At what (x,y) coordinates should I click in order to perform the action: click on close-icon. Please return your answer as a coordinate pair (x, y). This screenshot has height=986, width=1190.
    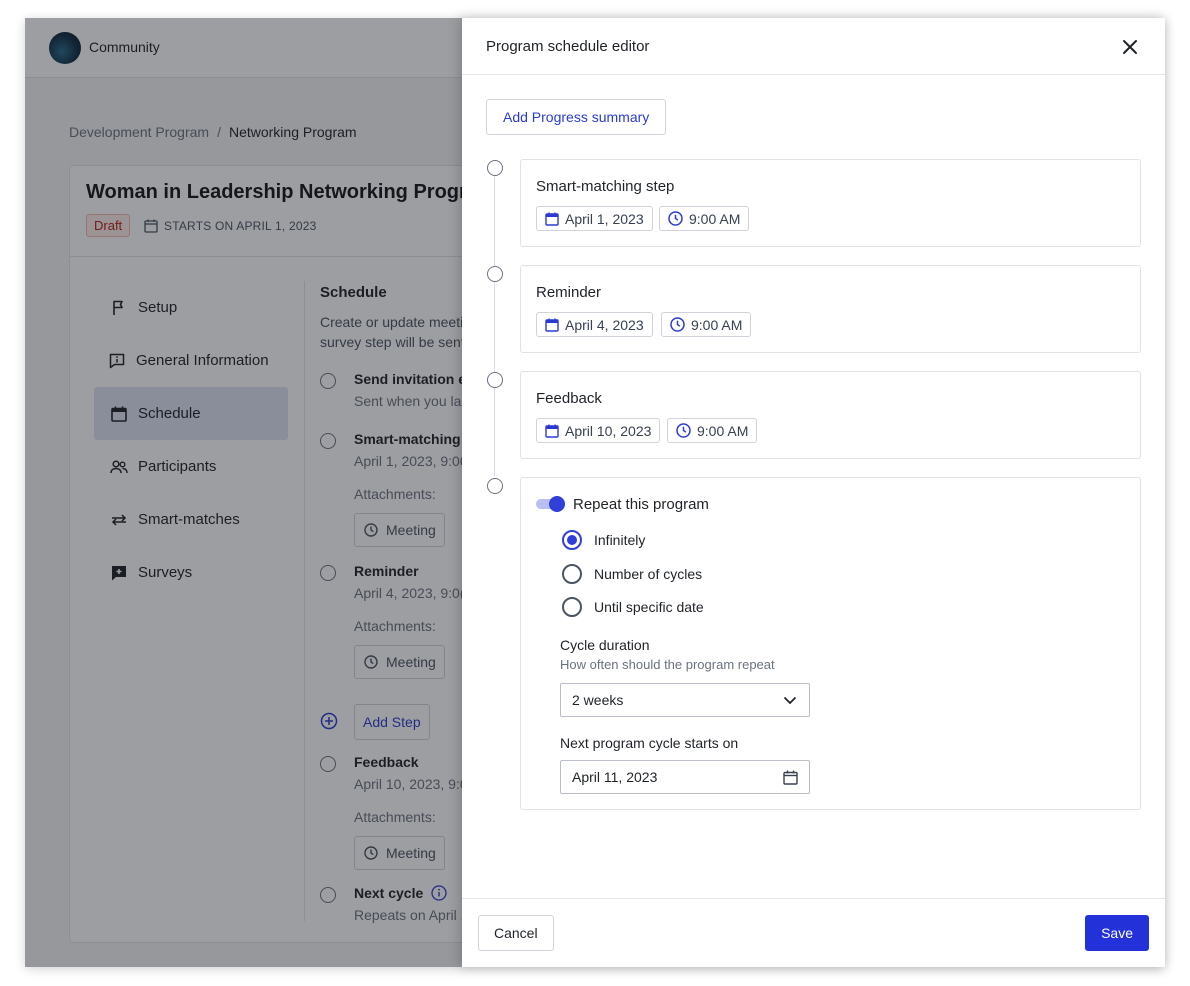
    Looking at the image, I should click on (1130, 47).